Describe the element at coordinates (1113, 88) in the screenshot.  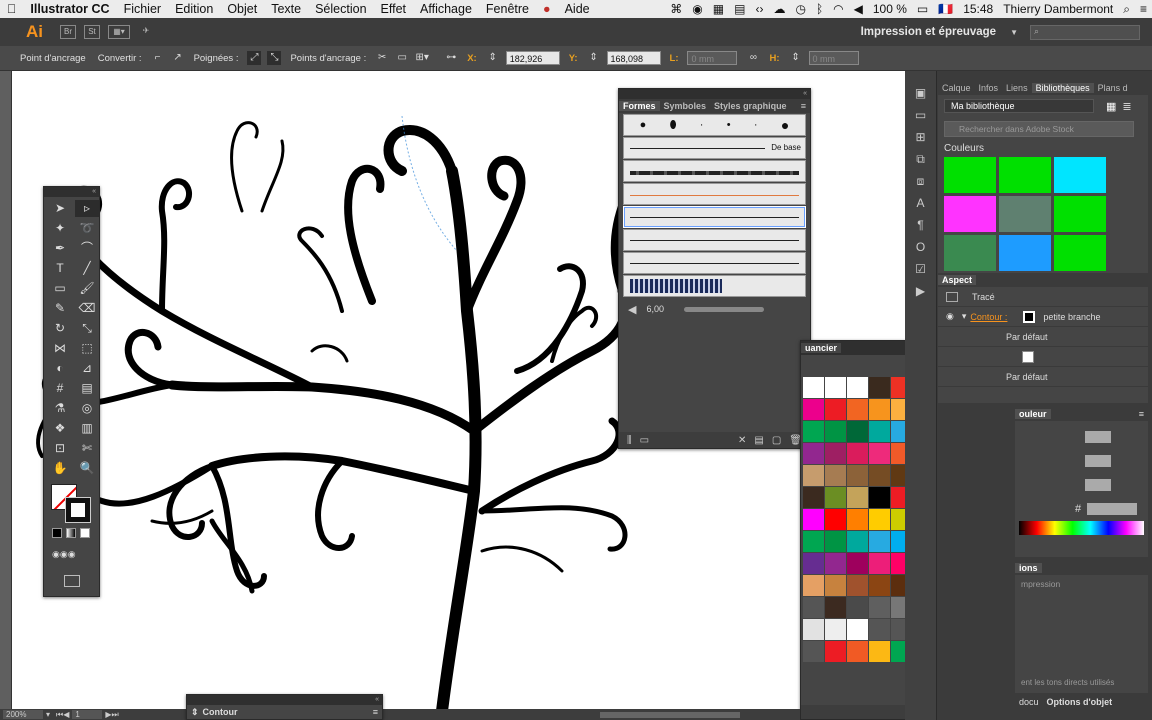
I see `tab-plans: Plans d` at that location.